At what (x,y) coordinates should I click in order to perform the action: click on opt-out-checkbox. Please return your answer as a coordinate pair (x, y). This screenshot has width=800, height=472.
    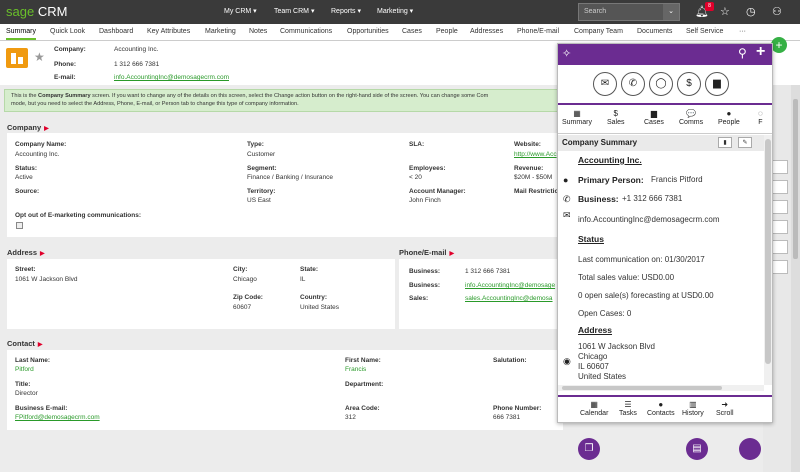
    Looking at the image, I should click on (19, 225).